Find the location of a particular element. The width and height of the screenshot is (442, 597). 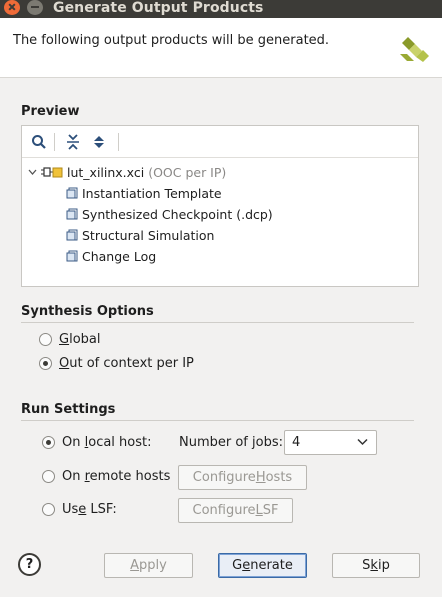

generate-button: Ge nerate is located at coordinates (262, 565).